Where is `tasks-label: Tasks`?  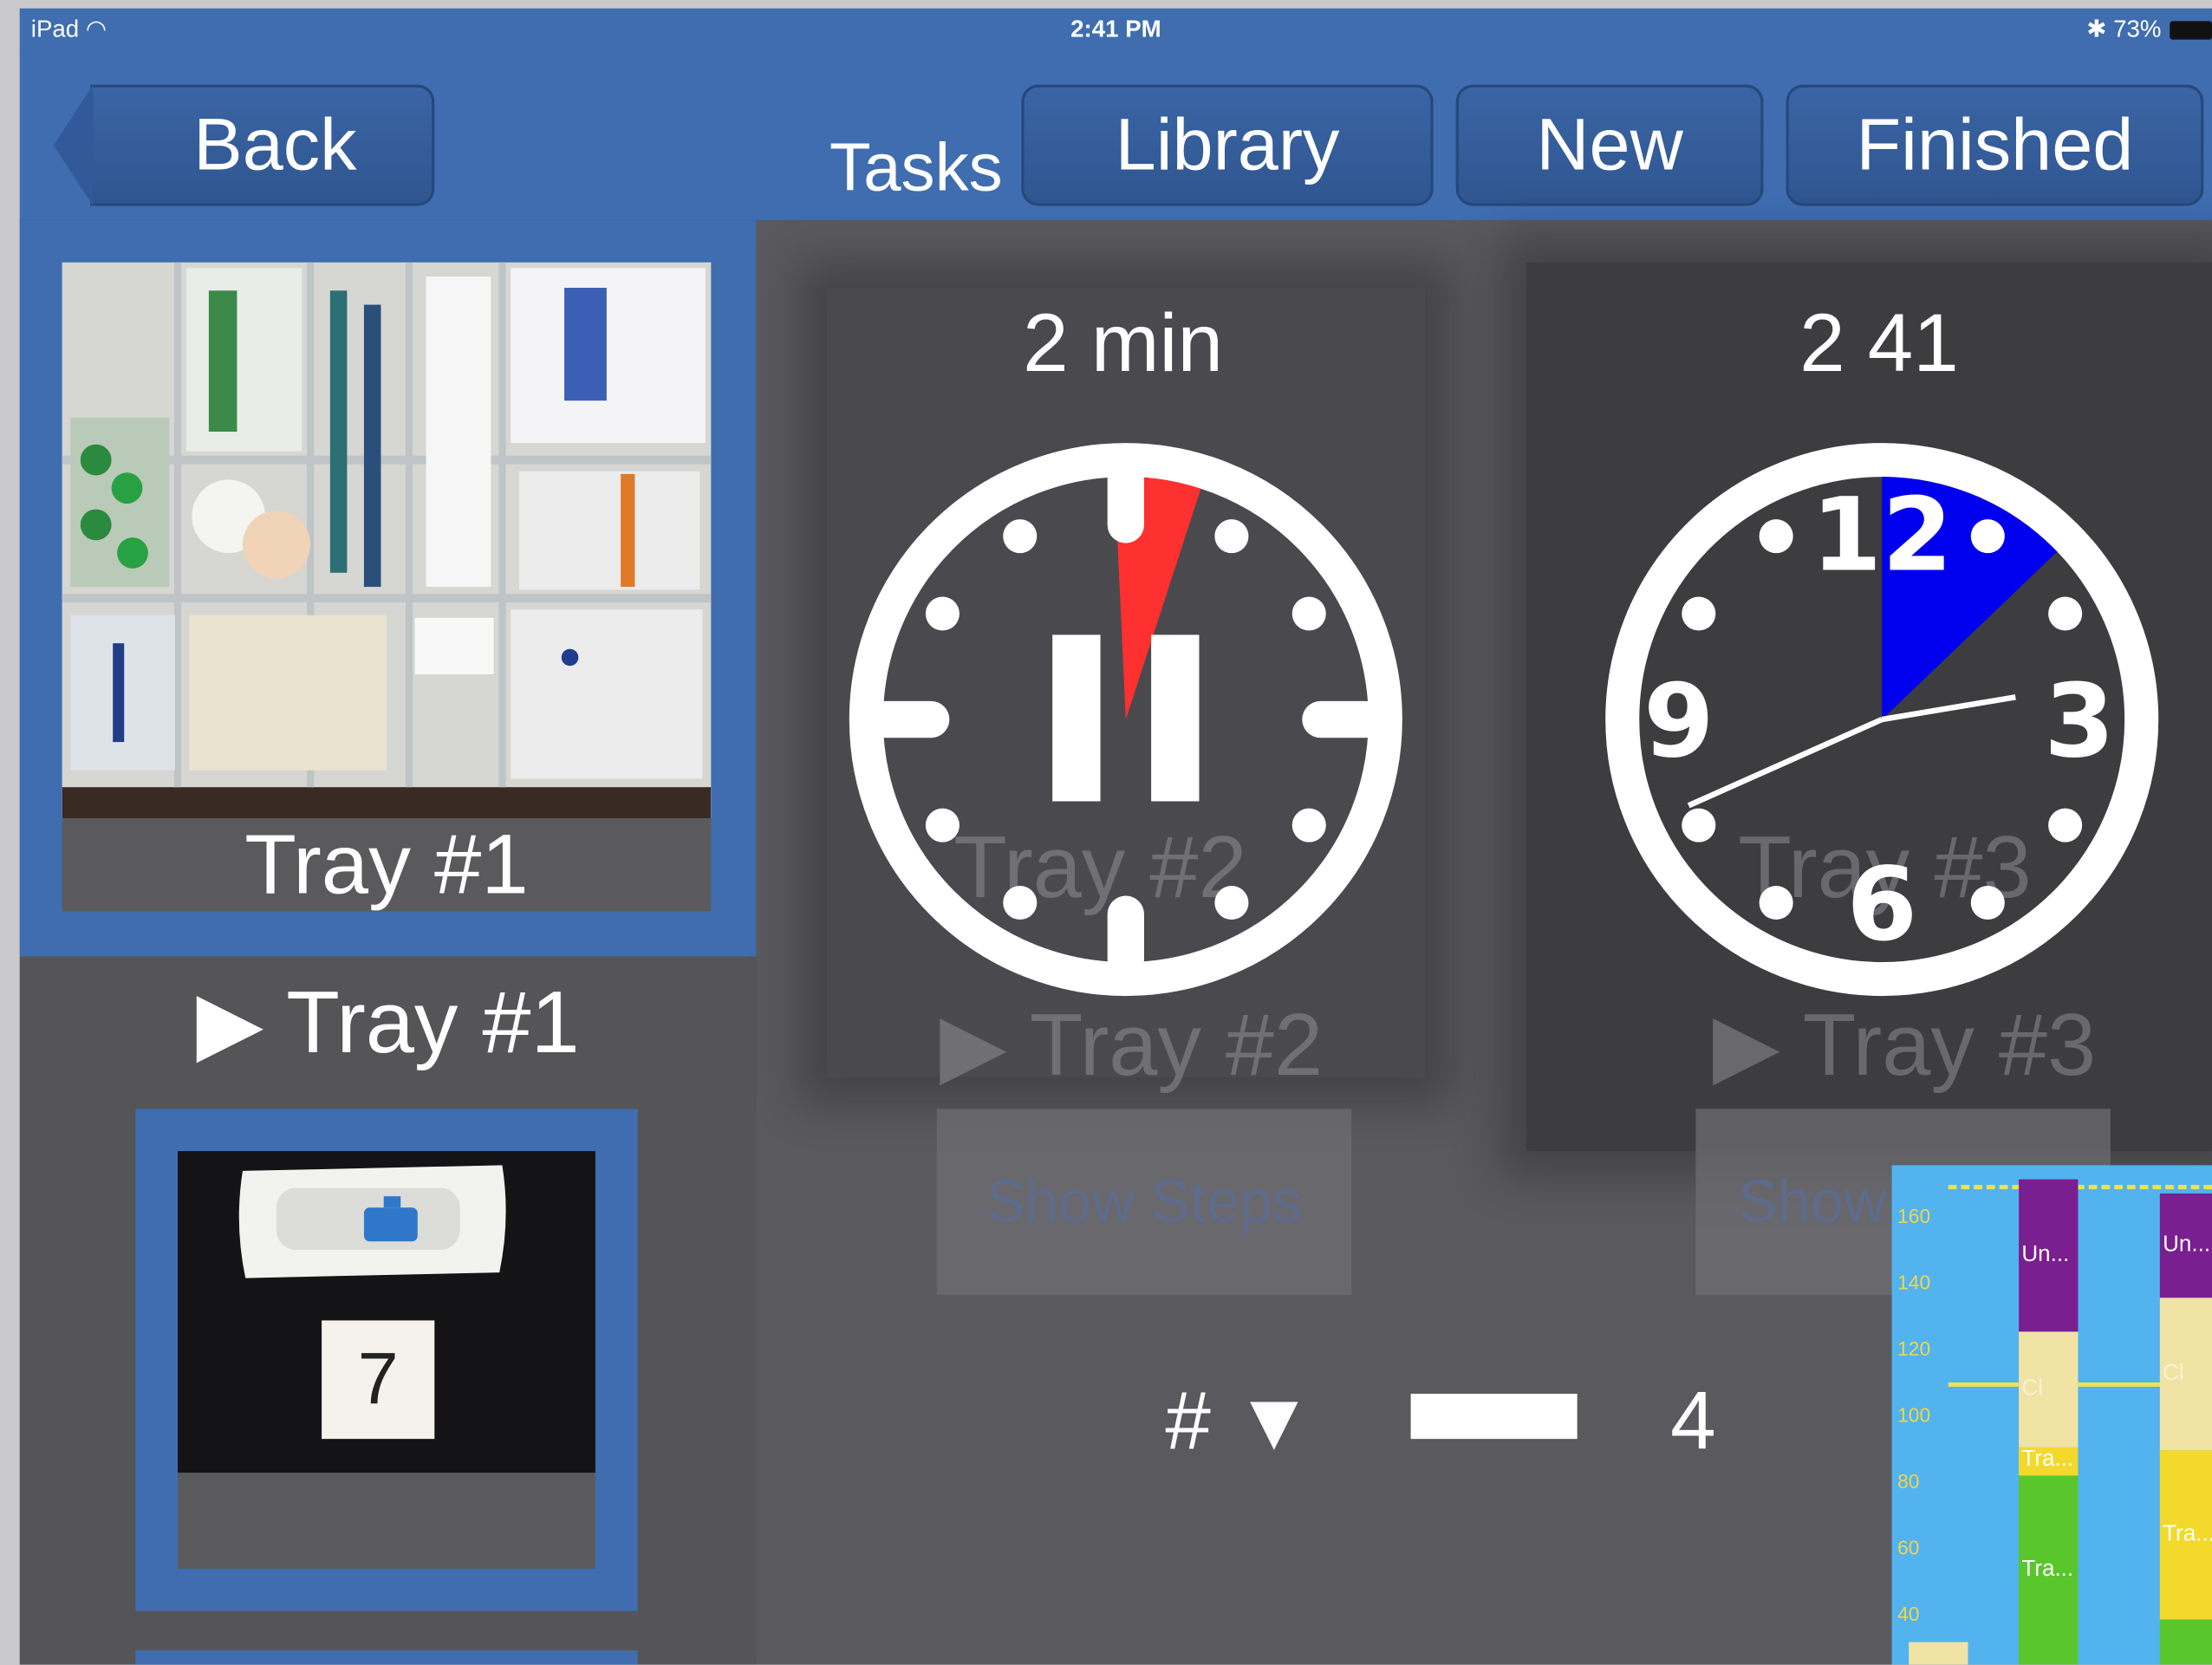 tasks-label: Tasks is located at coordinates (916, 168).